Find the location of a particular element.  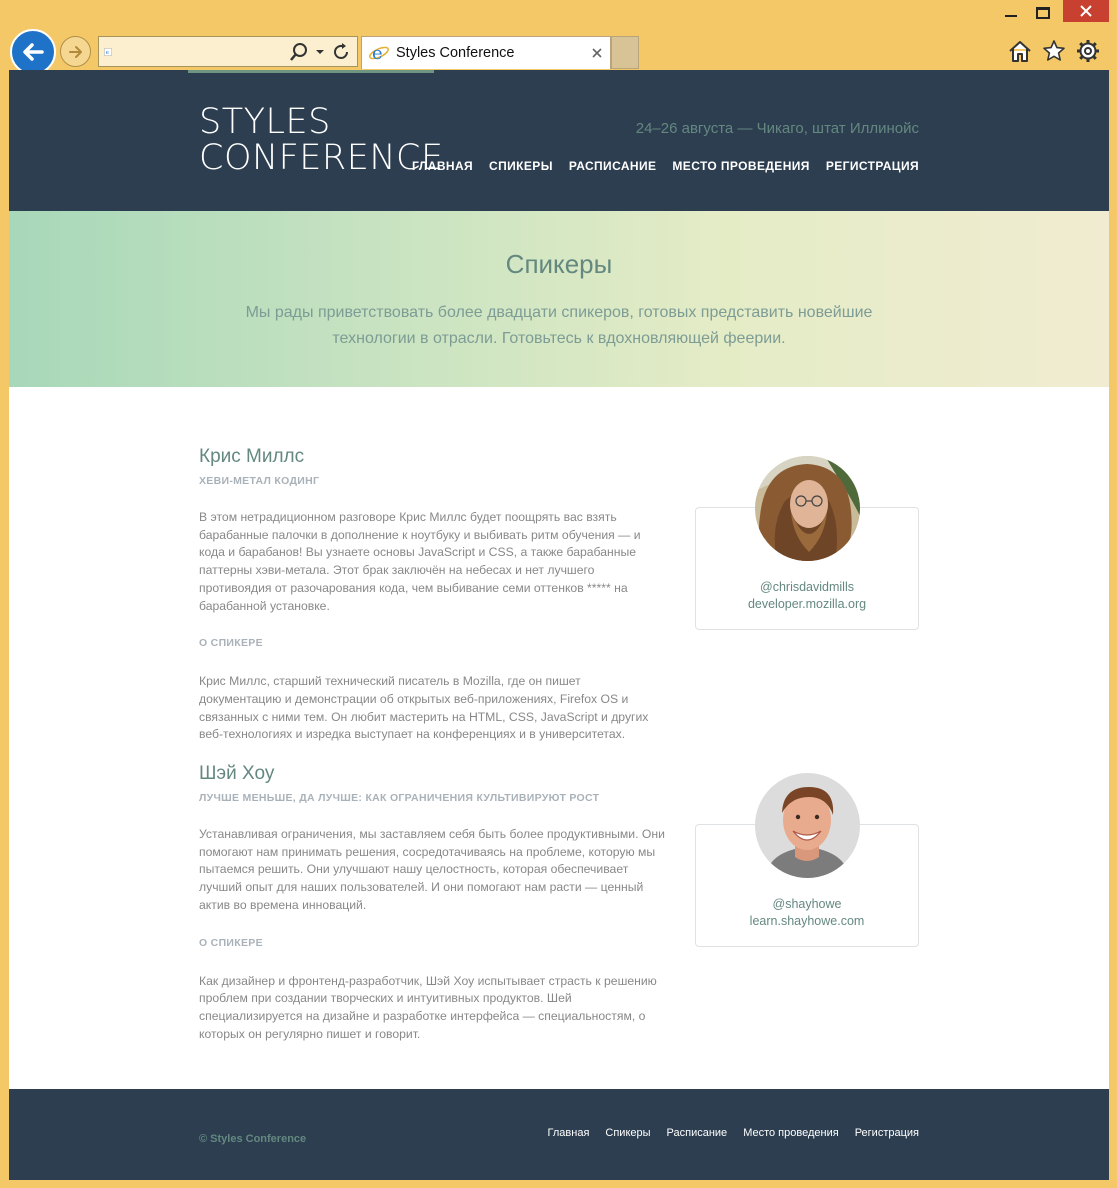

footer-nav-home: Главная is located at coordinates (569, 1133).